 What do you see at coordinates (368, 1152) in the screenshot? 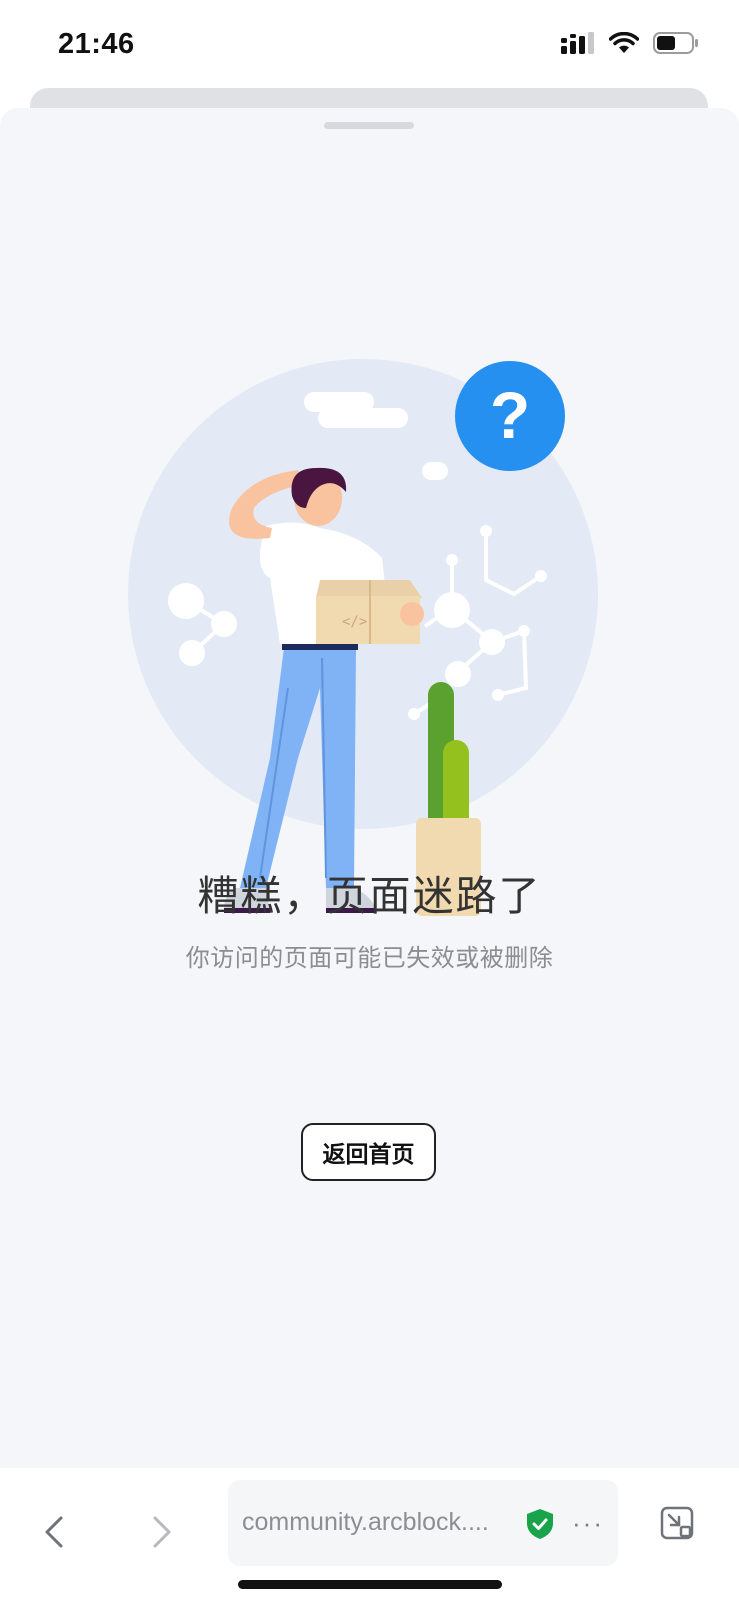
I see `back-home-button: 返回首页` at bounding box center [368, 1152].